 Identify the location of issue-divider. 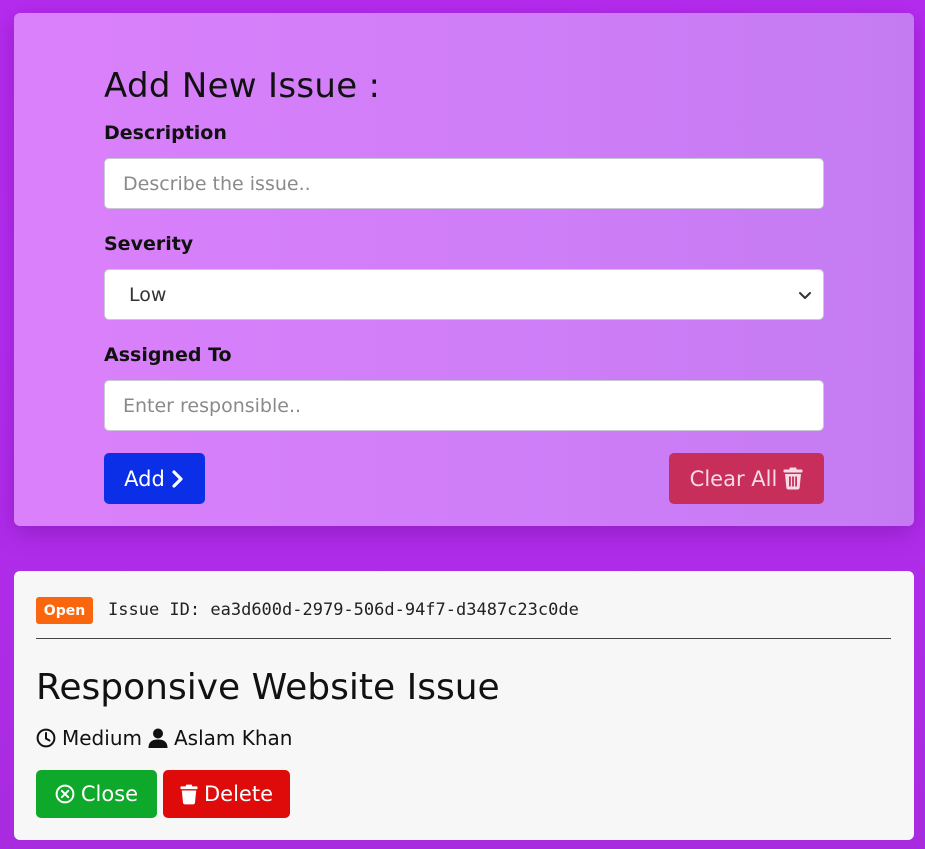
(463, 638).